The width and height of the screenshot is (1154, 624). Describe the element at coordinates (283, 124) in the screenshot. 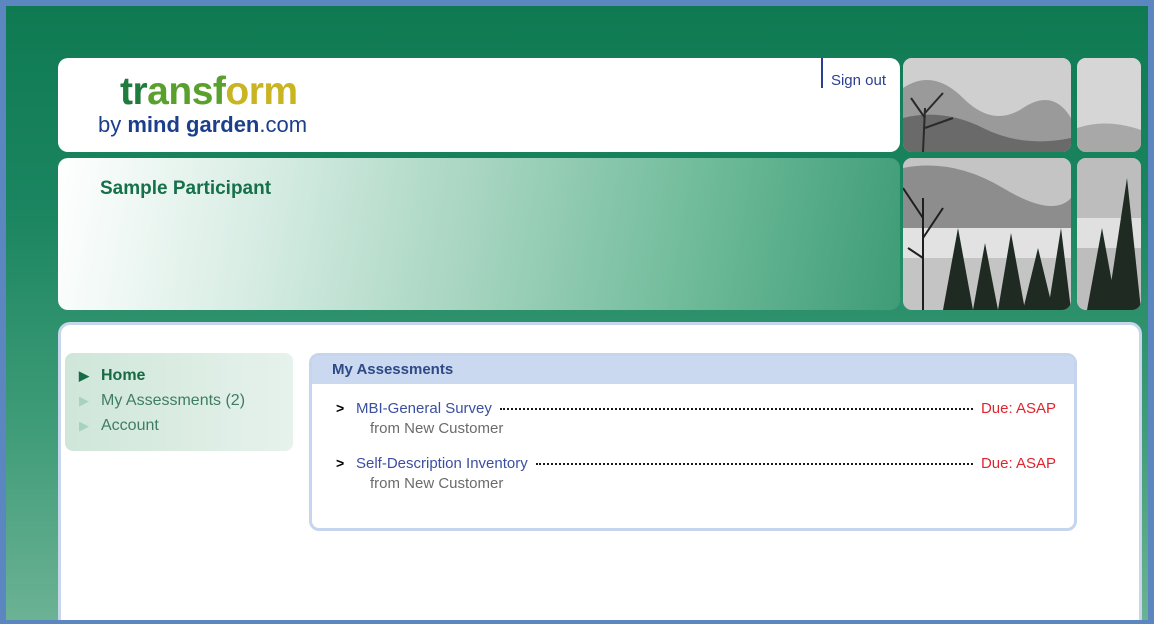

I see `logo-byline-suffix: .com` at that location.